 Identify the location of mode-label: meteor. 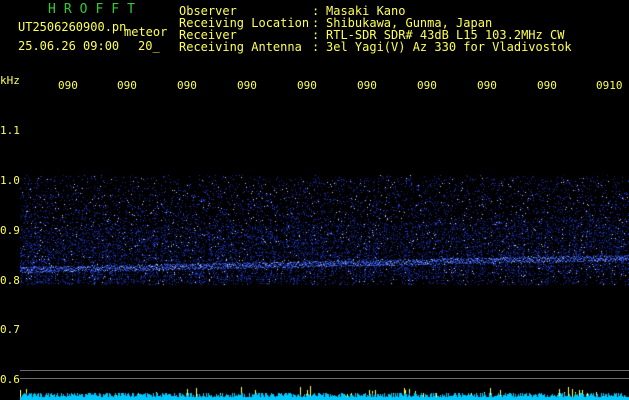
(146, 32).